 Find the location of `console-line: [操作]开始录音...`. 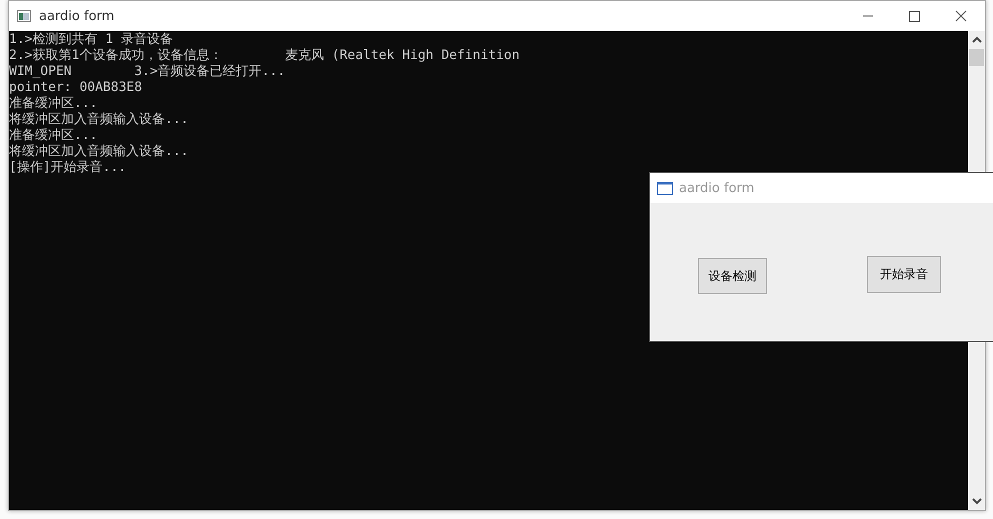

console-line: [操作]开始录音... is located at coordinates (68, 168).